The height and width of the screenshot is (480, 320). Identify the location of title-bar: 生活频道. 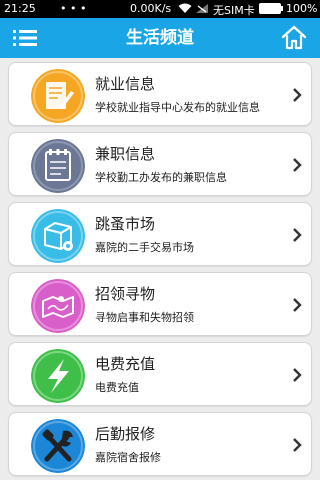
(160, 38).